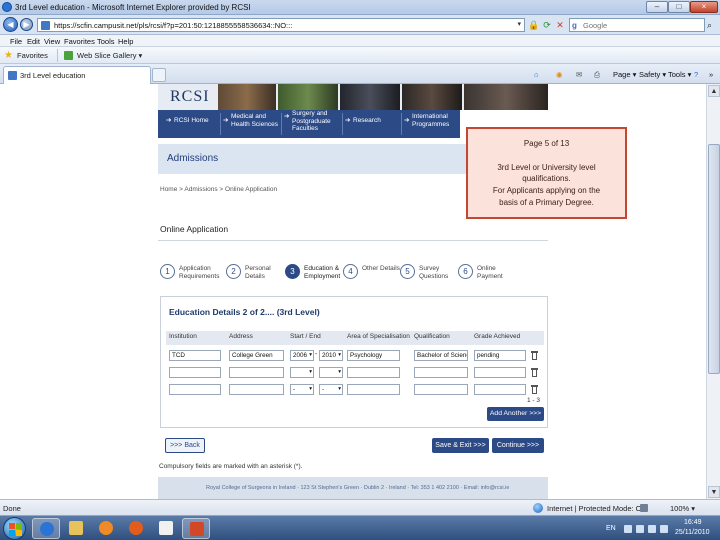 The height and width of the screenshot is (540, 720). Describe the element at coordinates (709, 25) in the screenshot. I see `search-icon: ⌕` at that location.